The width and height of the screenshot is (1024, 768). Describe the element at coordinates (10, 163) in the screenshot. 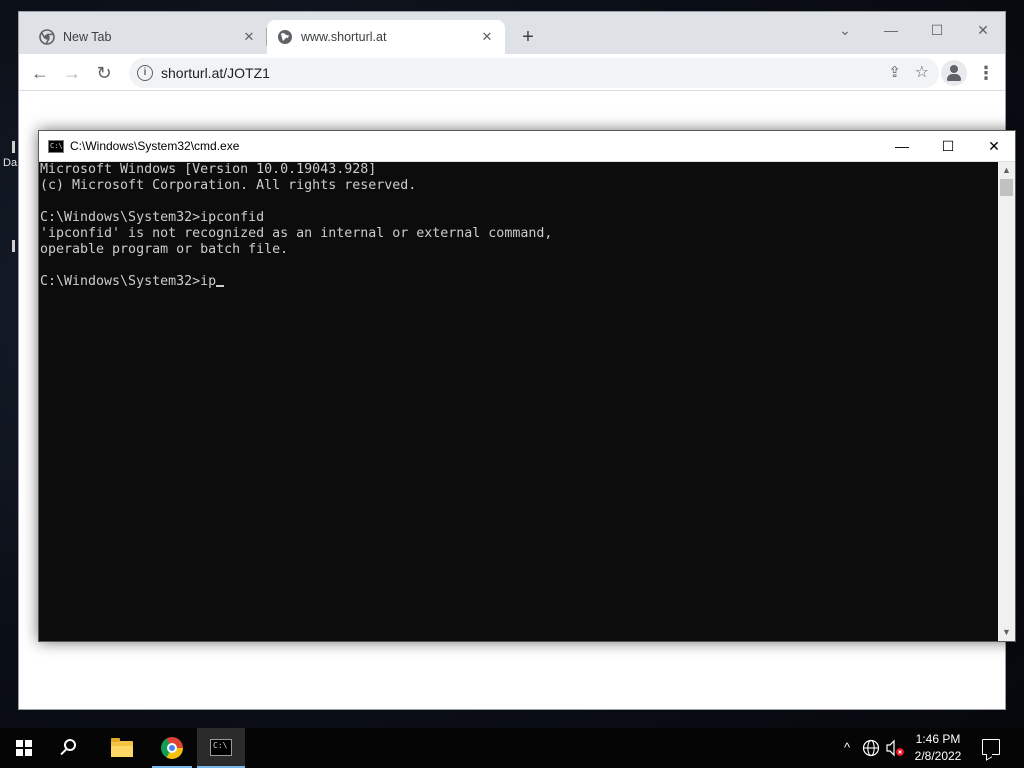

I see `desktop-icon-label: Da` at that location.